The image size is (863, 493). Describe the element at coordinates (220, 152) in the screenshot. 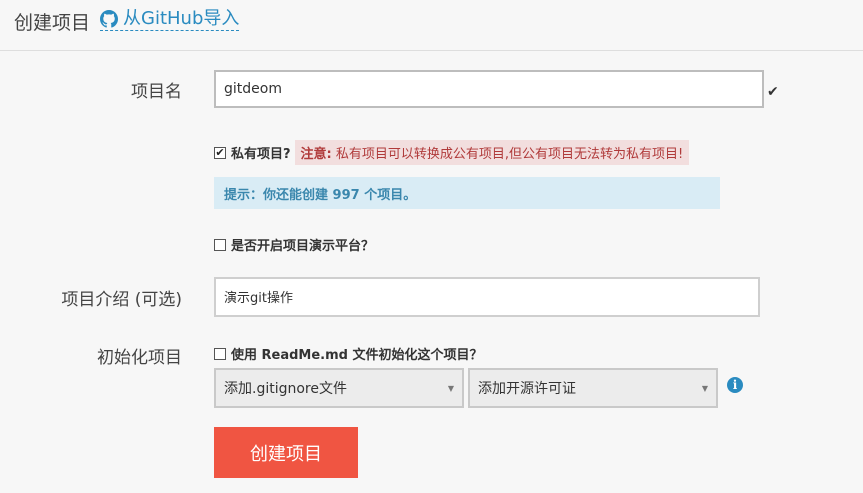

I see `private-checkbox` at that location.